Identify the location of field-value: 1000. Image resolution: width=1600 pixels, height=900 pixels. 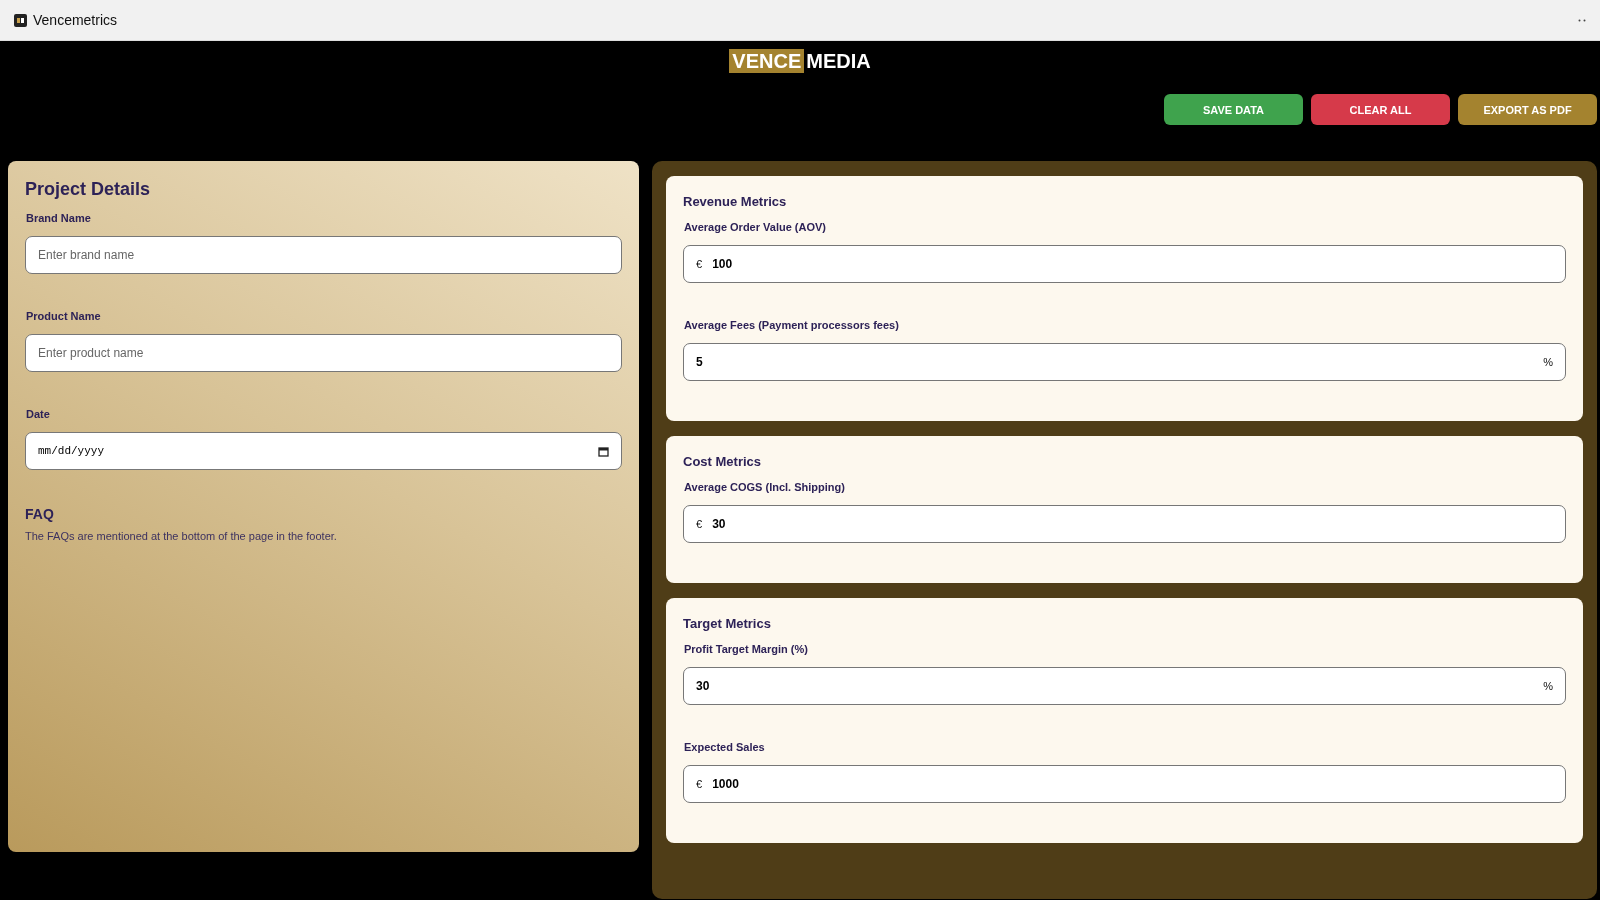
(725, 784).